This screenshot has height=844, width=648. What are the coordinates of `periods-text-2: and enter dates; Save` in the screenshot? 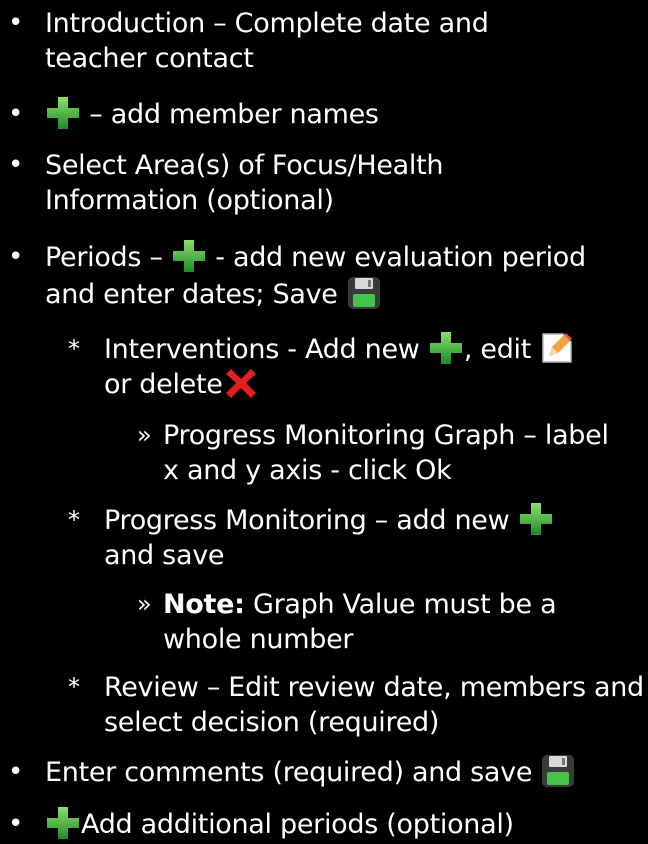 It's located at (191, 294).